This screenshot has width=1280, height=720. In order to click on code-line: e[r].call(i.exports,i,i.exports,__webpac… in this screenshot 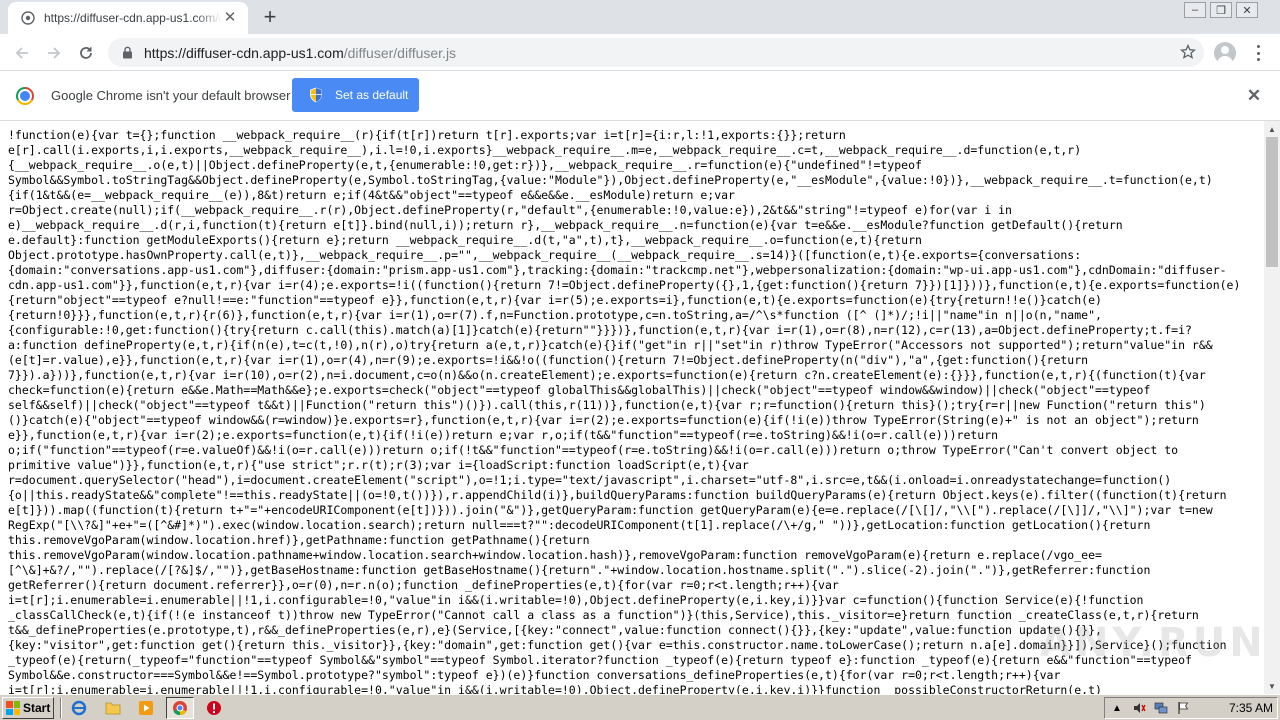, I will do `click(545, 150)`.